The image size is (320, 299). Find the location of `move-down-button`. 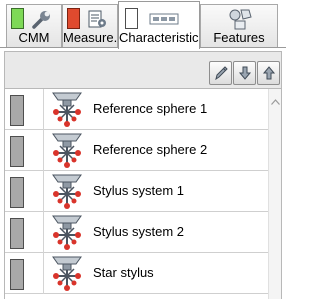

move-down-button is located at coordinates (244, 73).